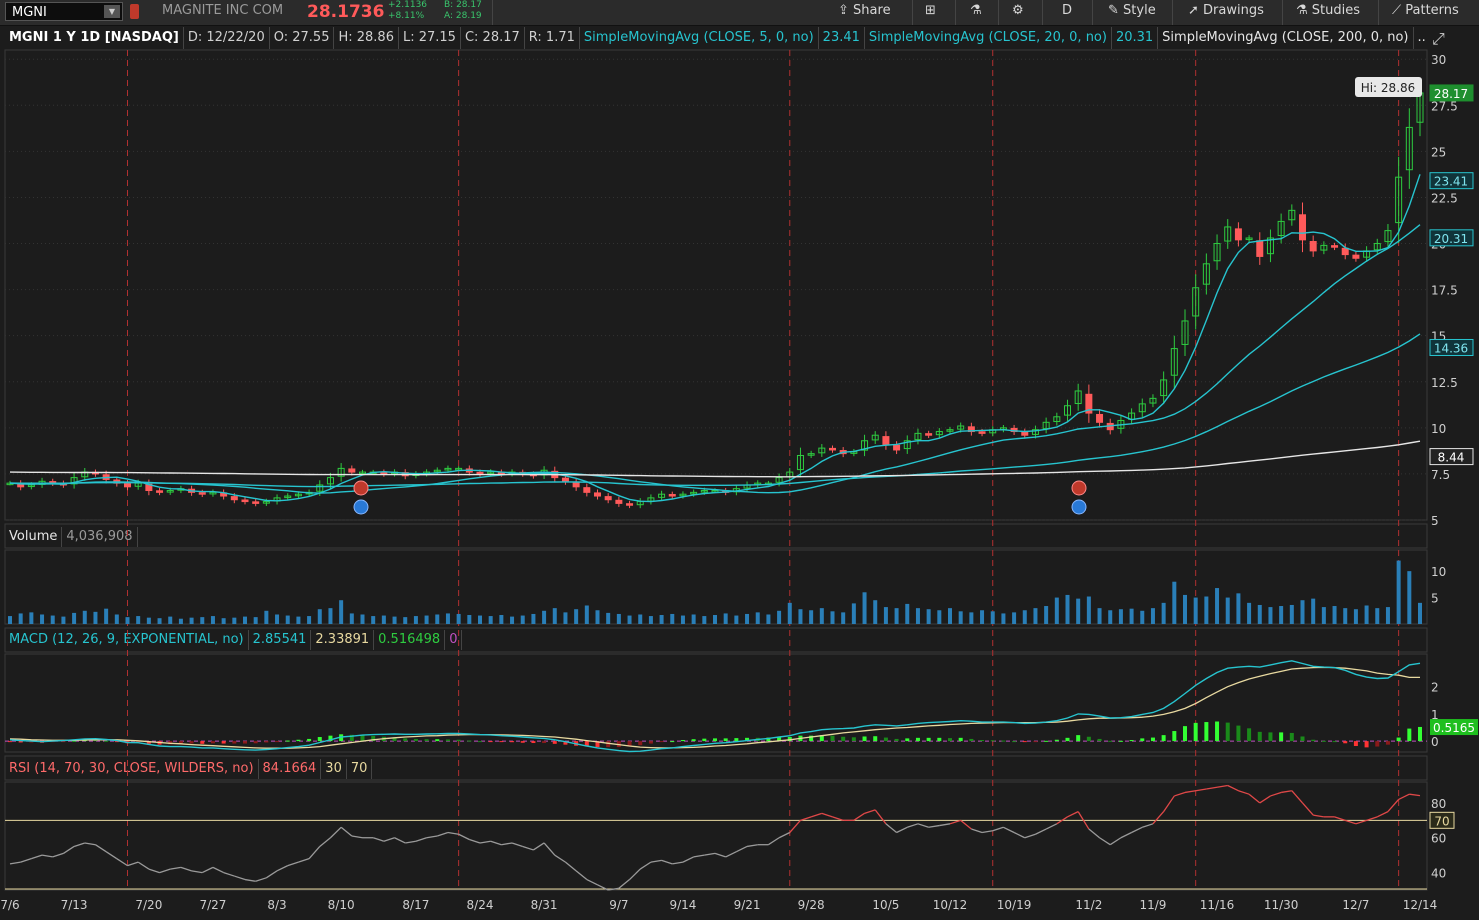  What do you see at coordinates (1438, 60) in the screenshot?
I see `price-axis-tick: 30` at bounding box center [1438, 60].